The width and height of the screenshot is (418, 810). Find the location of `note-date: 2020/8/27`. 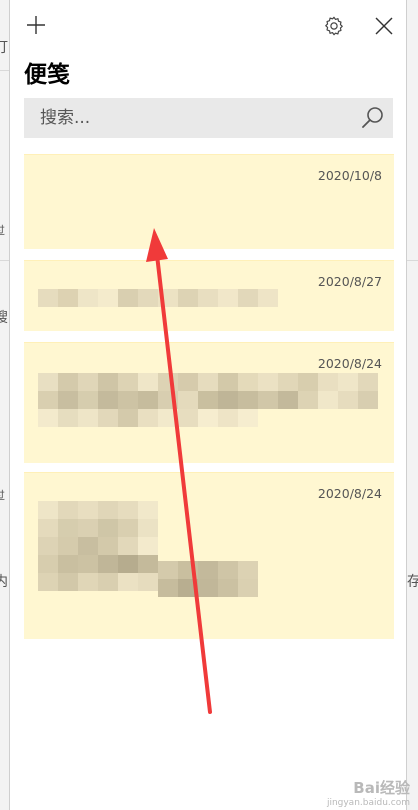

note-date: 2020/8/27 is located at coordinates (349, 281).